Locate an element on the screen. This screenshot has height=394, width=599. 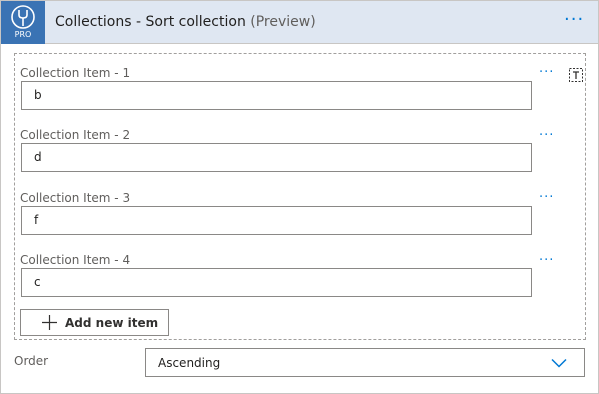
wrench-icon is located at coordinates (23, 17).